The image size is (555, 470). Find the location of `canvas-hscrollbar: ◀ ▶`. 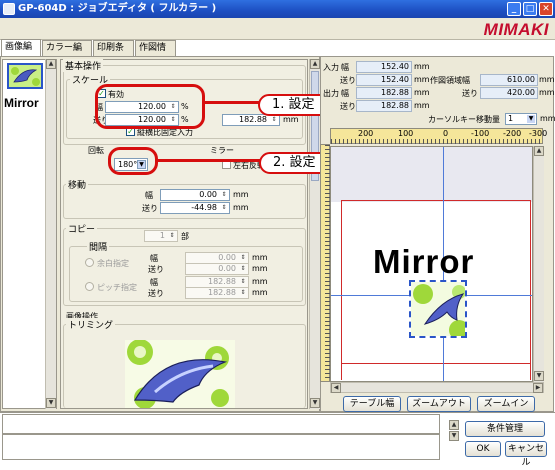

canvas-hscrollbar: ◀ ▶ is located at coordinates (437, 387).